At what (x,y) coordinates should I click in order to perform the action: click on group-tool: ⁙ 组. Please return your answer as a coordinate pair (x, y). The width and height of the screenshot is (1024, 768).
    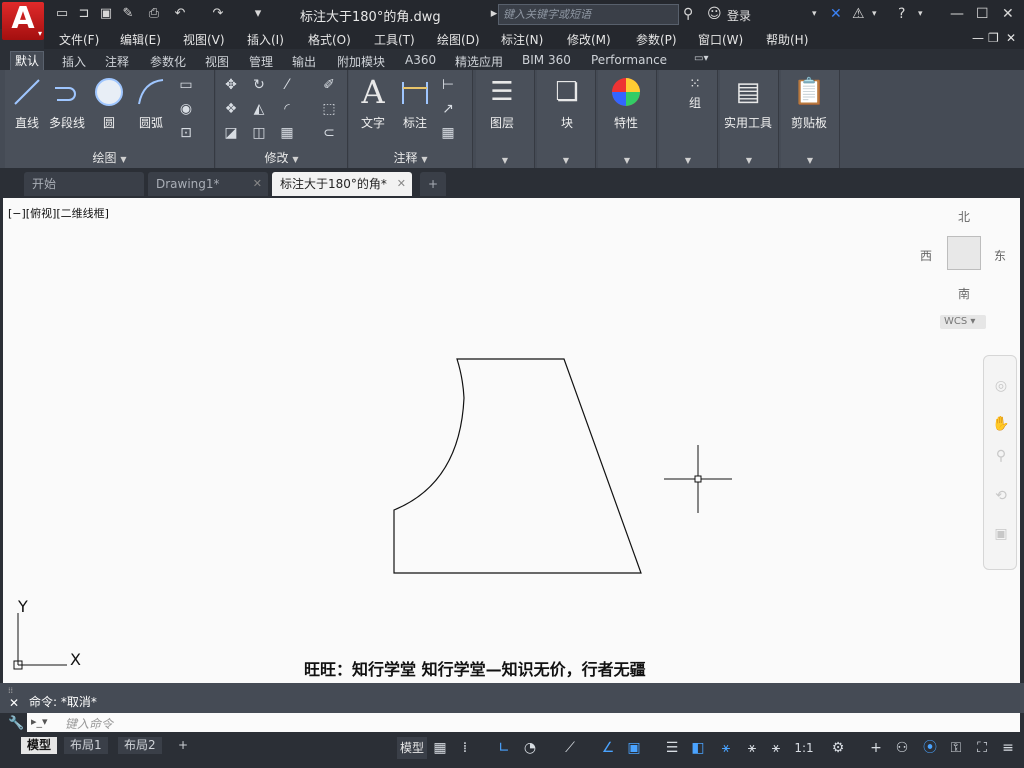
    Looking at the image, I should click on (695, 93).